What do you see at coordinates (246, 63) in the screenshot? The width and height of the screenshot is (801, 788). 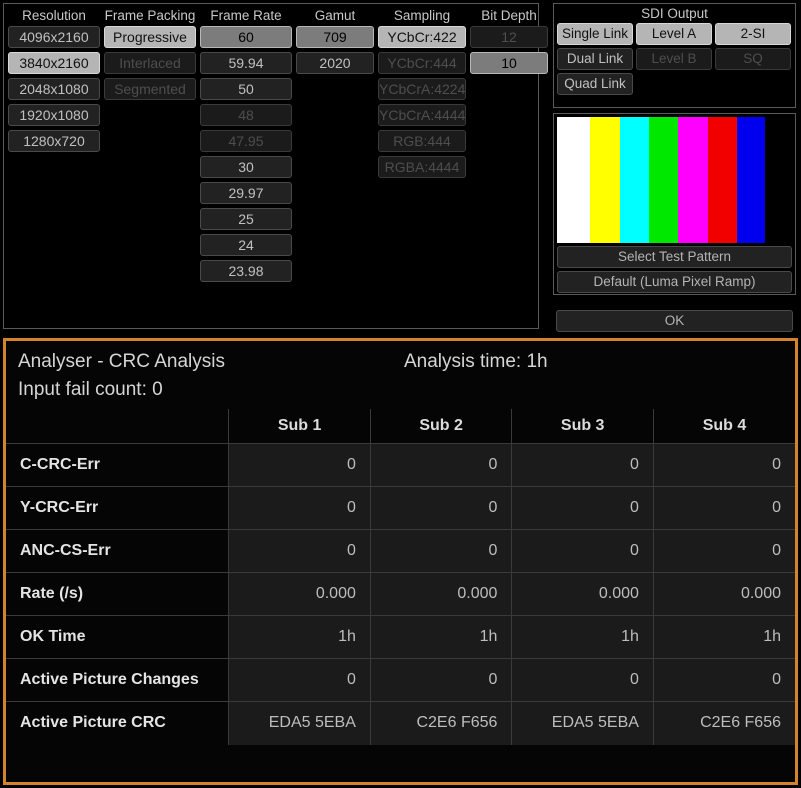 I see `option-frame-rate-59-94: 59.94` at bounding box center [246, 63].